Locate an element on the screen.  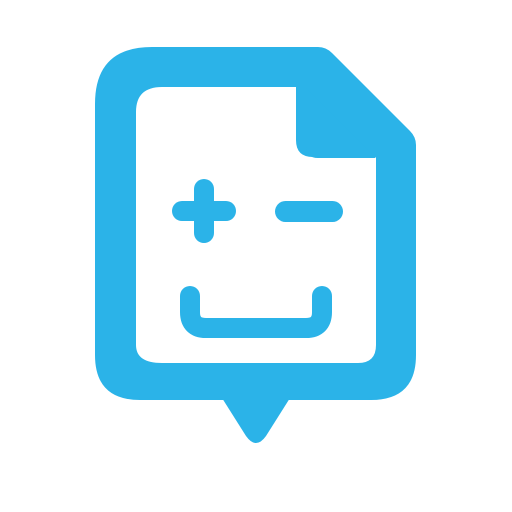
speech-bubble-tail is located at coordinates (256, 420).